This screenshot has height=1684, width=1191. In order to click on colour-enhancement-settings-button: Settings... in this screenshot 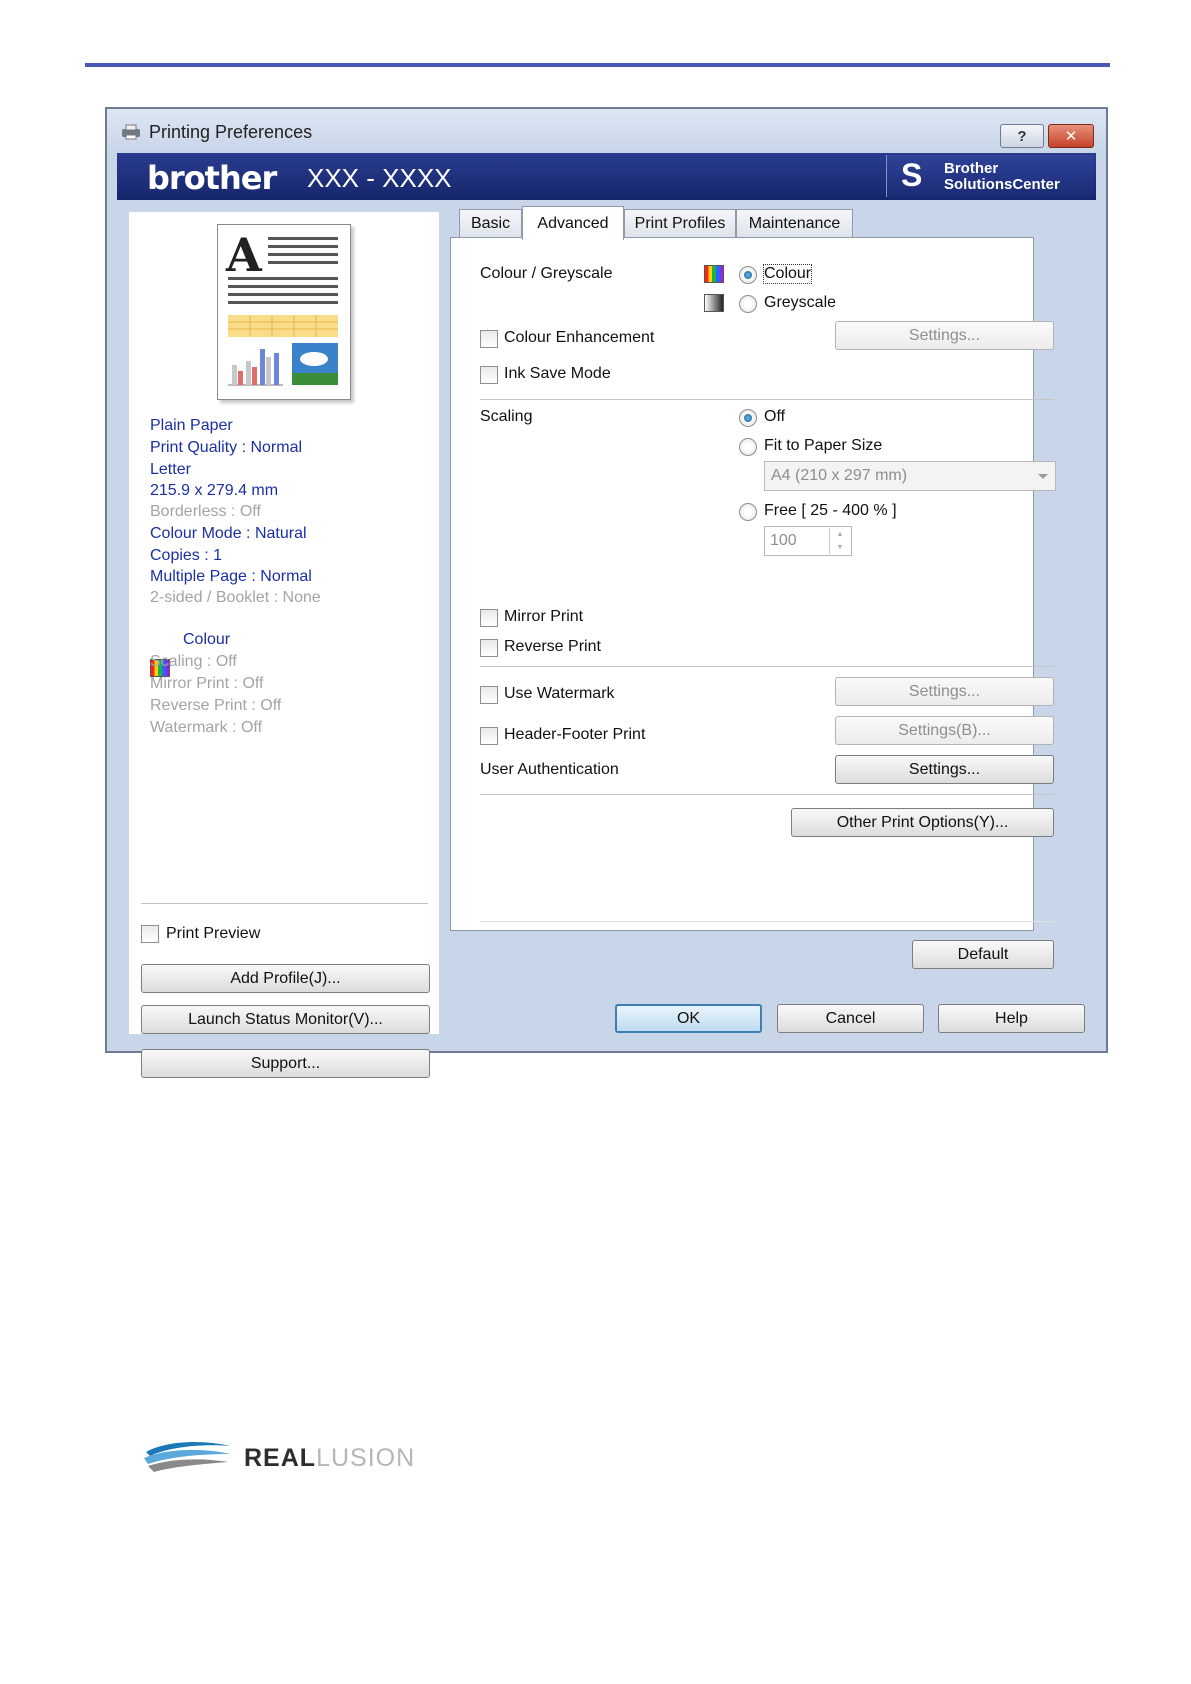, I will do `click(944, 335)`.